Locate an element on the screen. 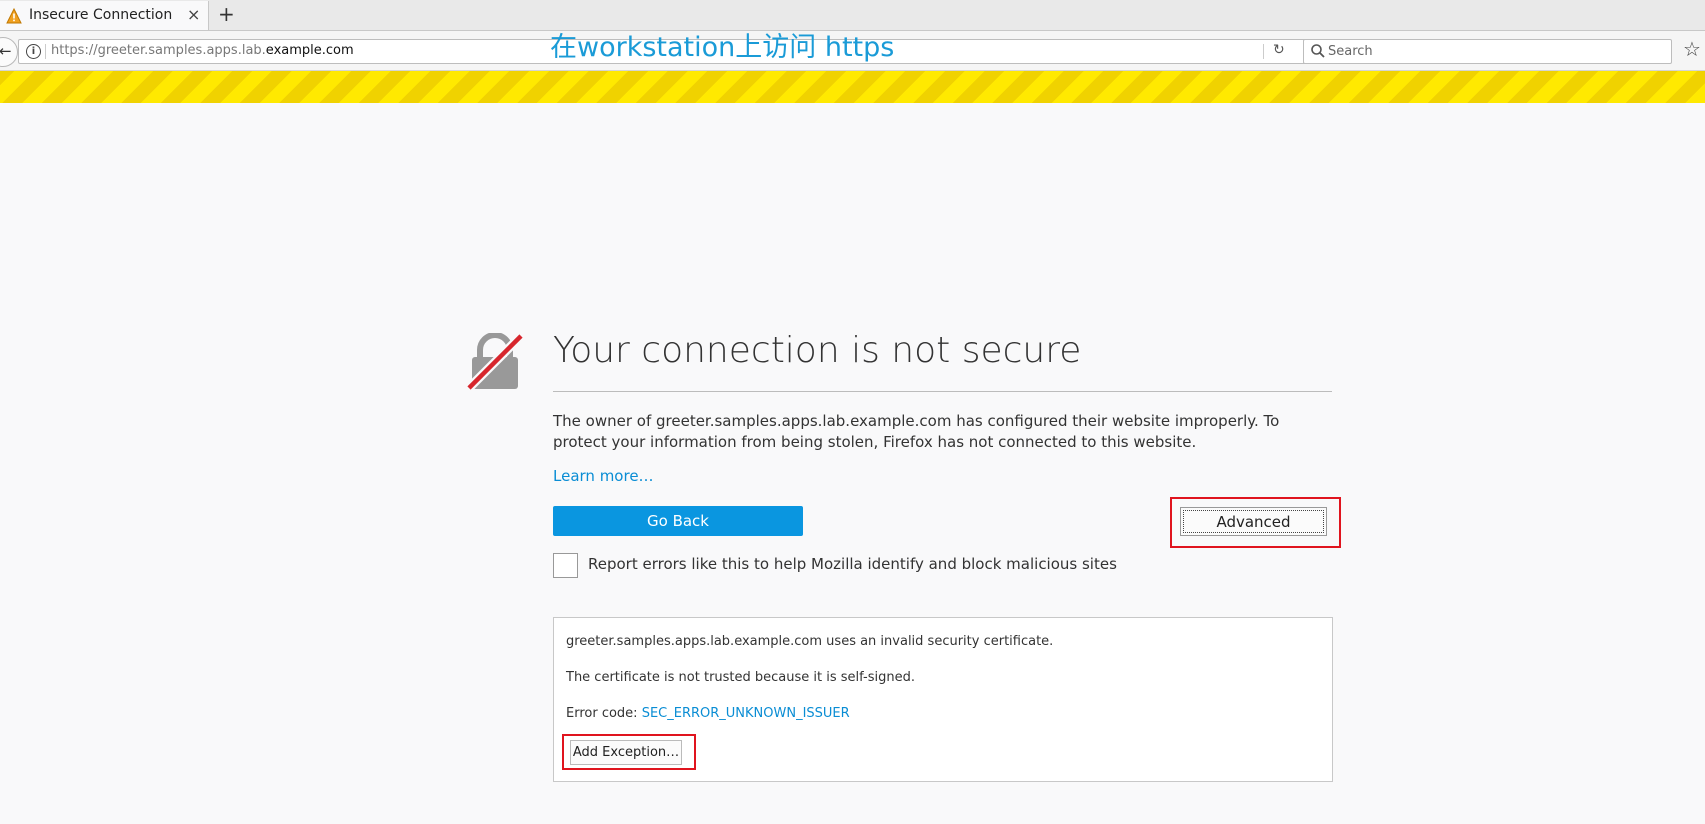 This screenshot has width=1705, height=824. advanced-button: Advanced is located at coordinates (1253, 521).